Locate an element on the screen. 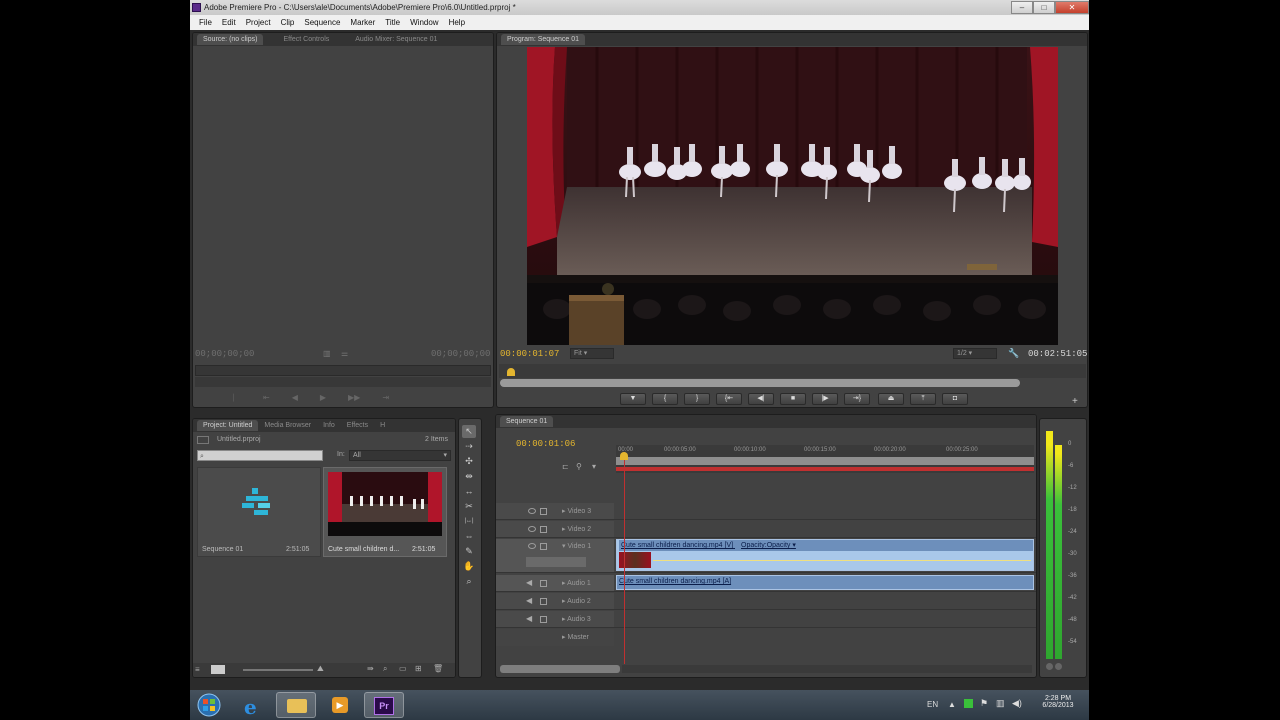 This screenshot has height=720, width=1280. lift-button: ⏏ is located at coordinates (891, 399).